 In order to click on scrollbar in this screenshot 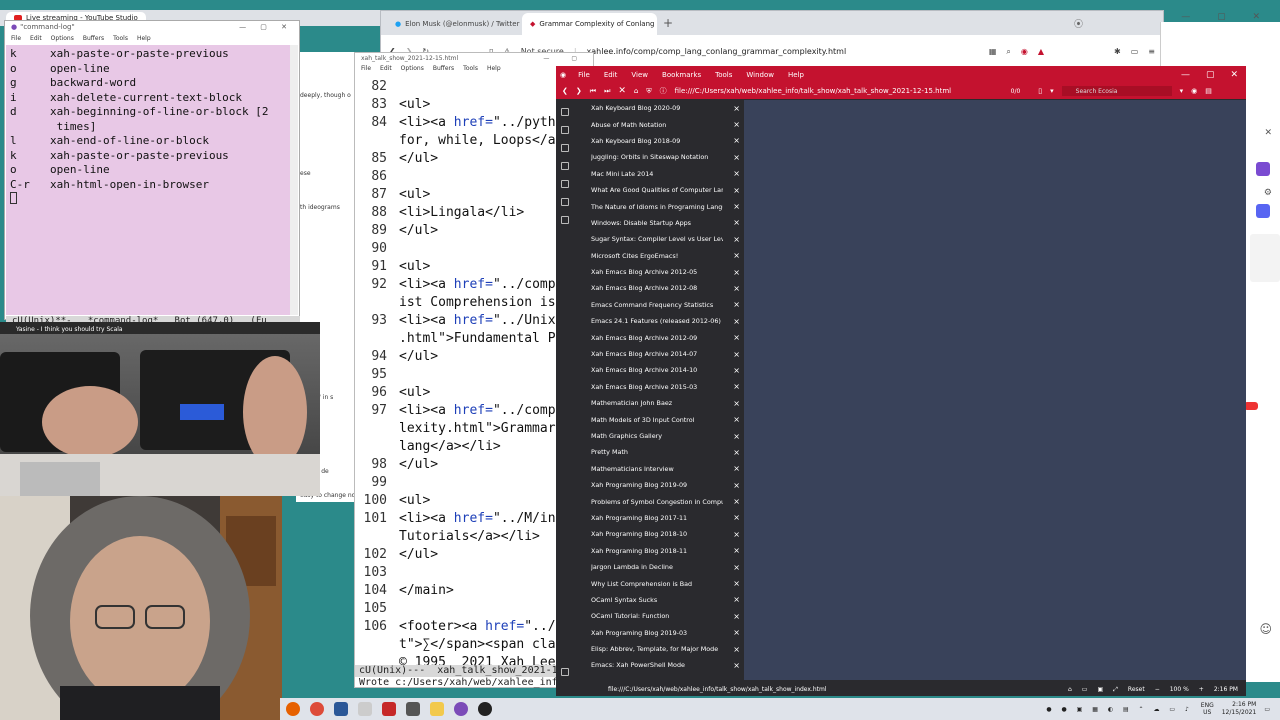, I will do `click(294, 180)`.